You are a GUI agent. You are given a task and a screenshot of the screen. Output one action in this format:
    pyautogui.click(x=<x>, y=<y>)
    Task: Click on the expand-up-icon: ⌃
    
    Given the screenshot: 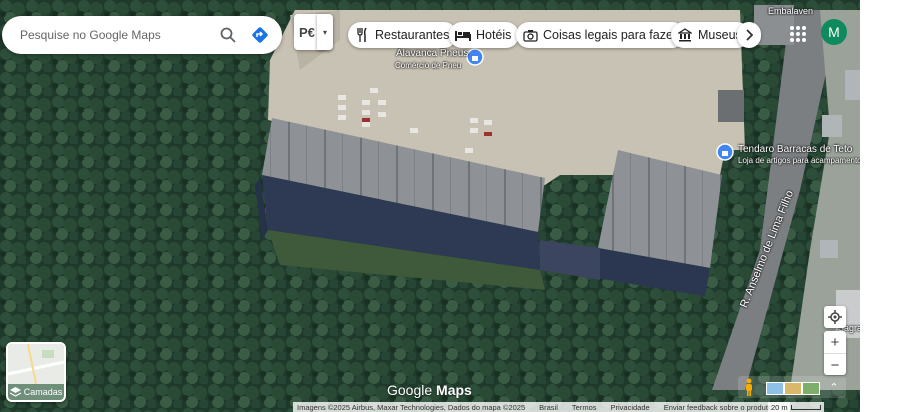 What is the action you would take?
    pyautogui.click(x=834, y=387)
    